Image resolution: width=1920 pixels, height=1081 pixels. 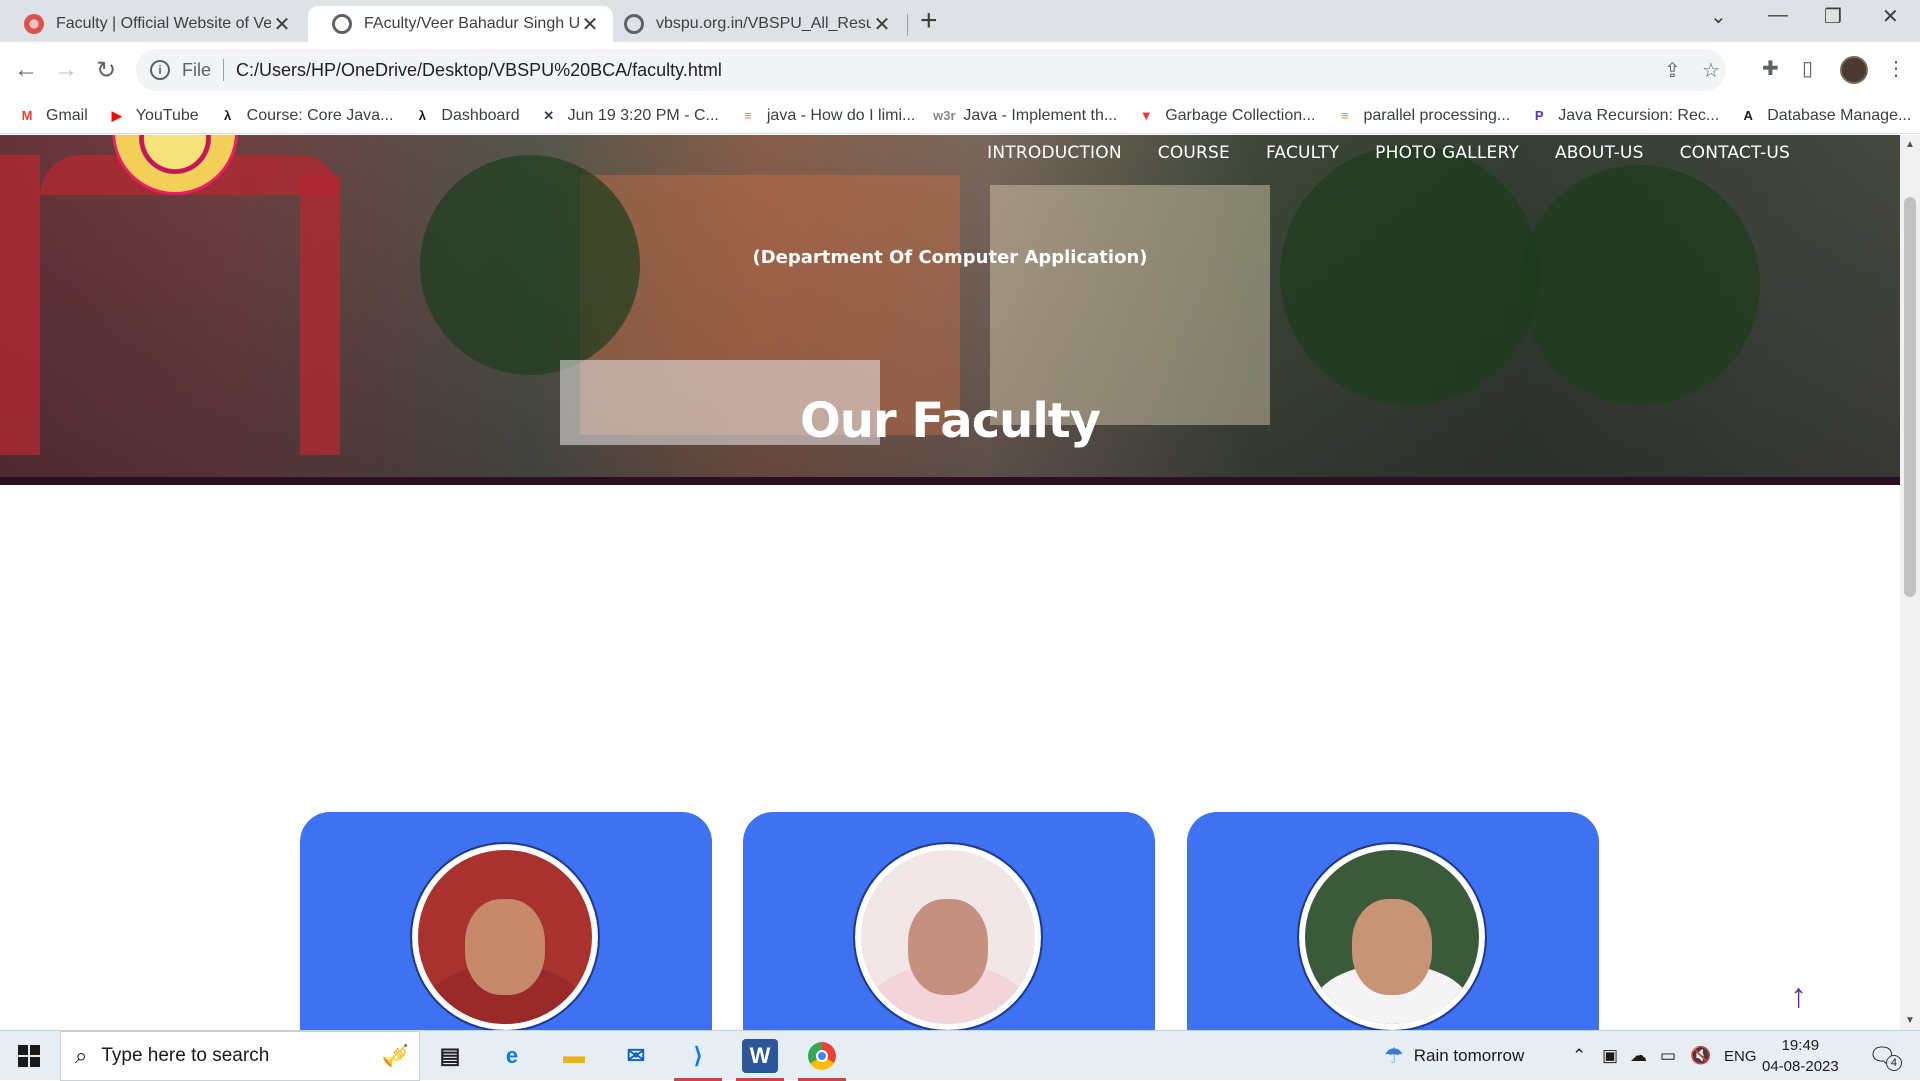 I want to click on notification-count-badge: 4, so click(x=1893, y=1063).